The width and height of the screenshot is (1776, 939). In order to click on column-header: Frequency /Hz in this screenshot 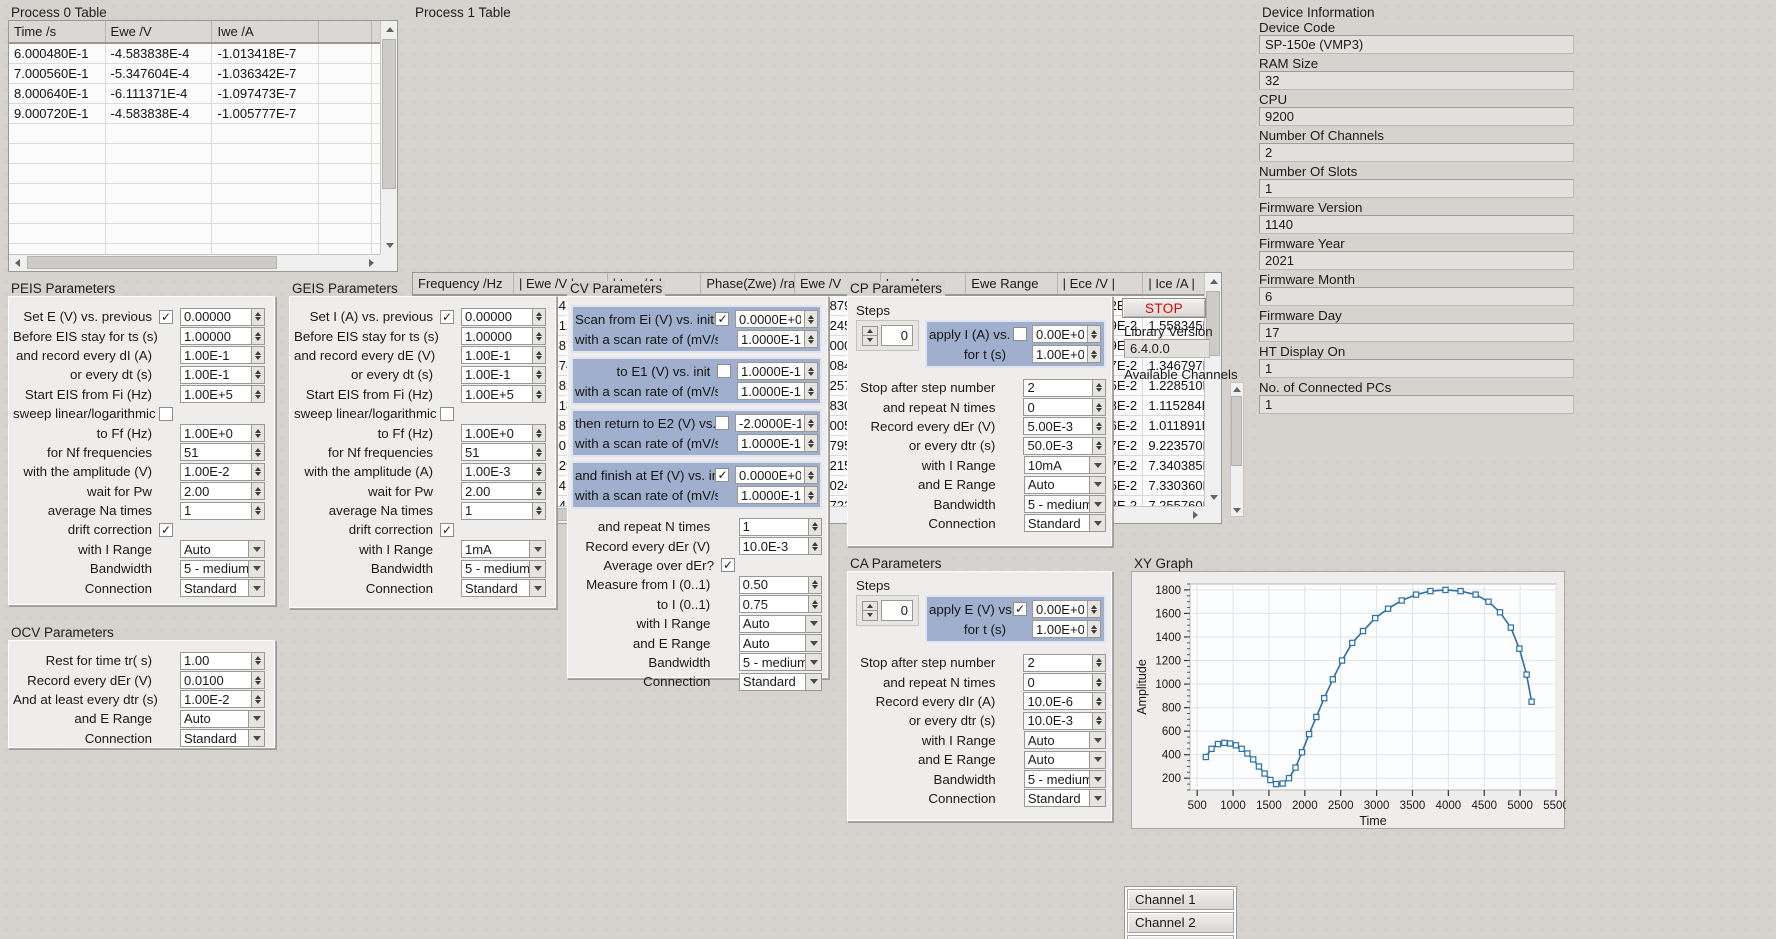, I will do `click(464, 284)`.